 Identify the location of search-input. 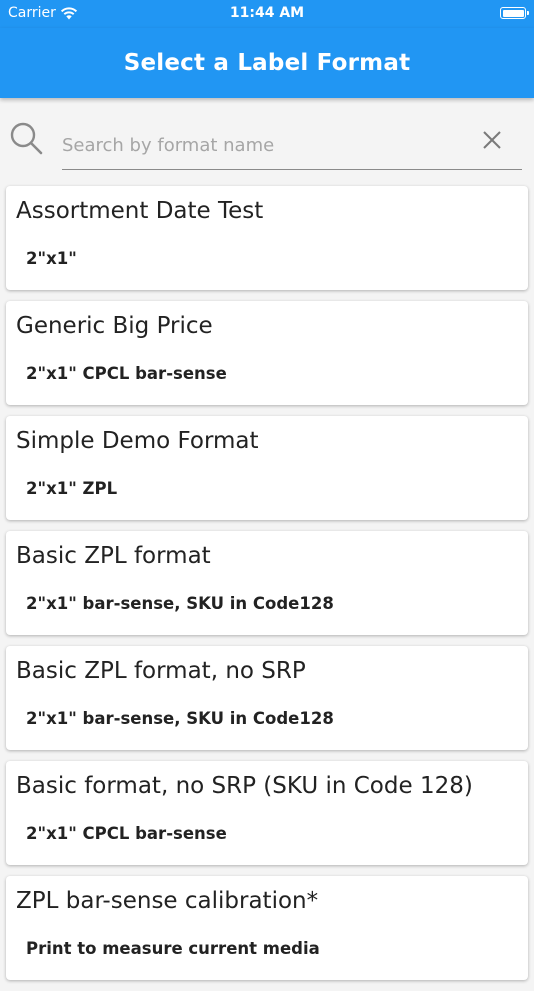
(292, 148).